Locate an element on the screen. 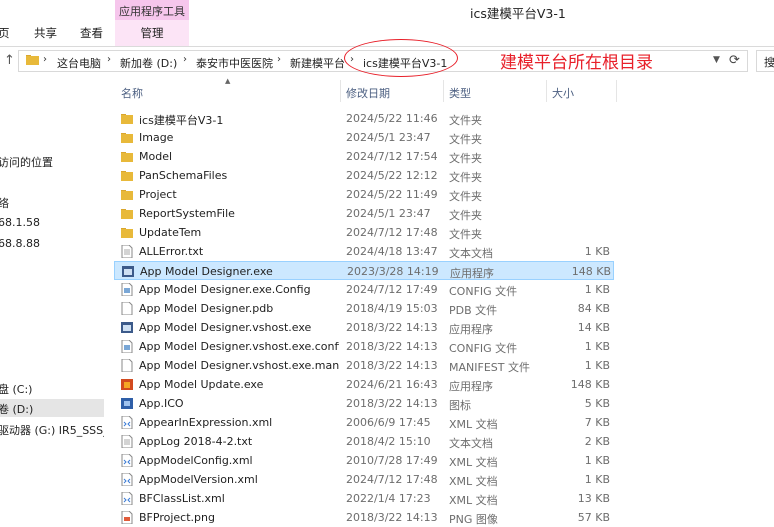 Image resolution: width=774 pixels, height=527 pixels. file-row: BFClassList.xml 2022/1/4 17:23 XML 文档 13 KB is located at coordinates (364, 498).